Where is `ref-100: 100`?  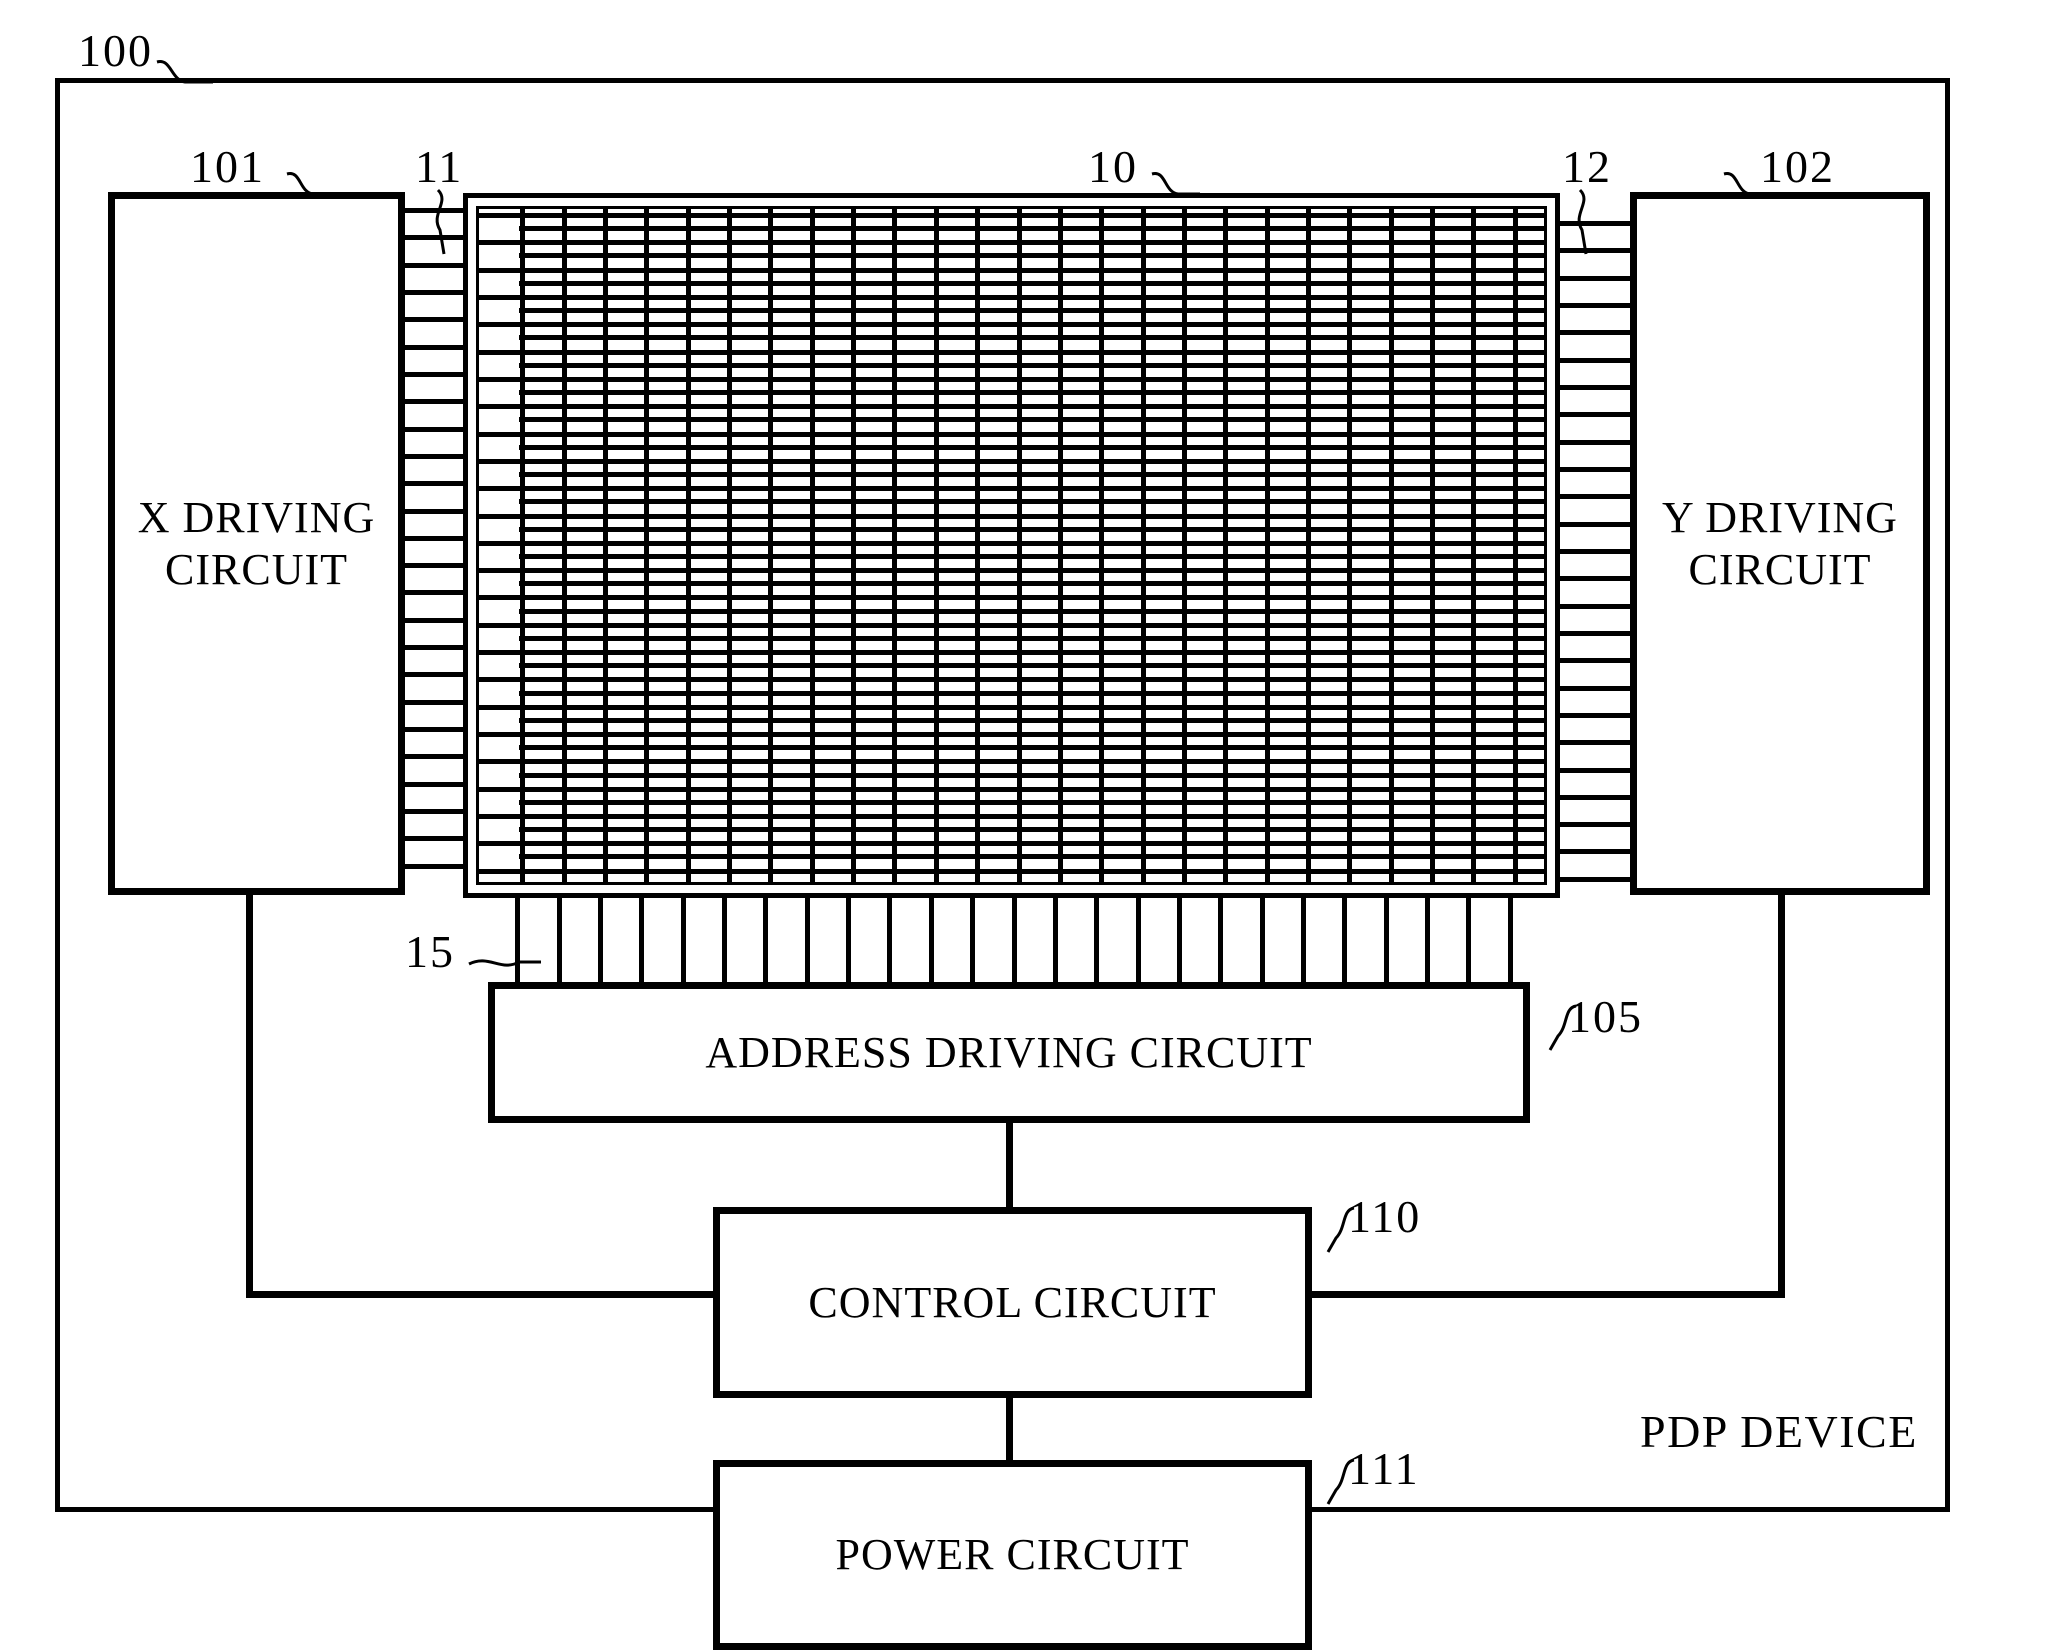 ref-100: 100 is located at coordinates (115, 50).